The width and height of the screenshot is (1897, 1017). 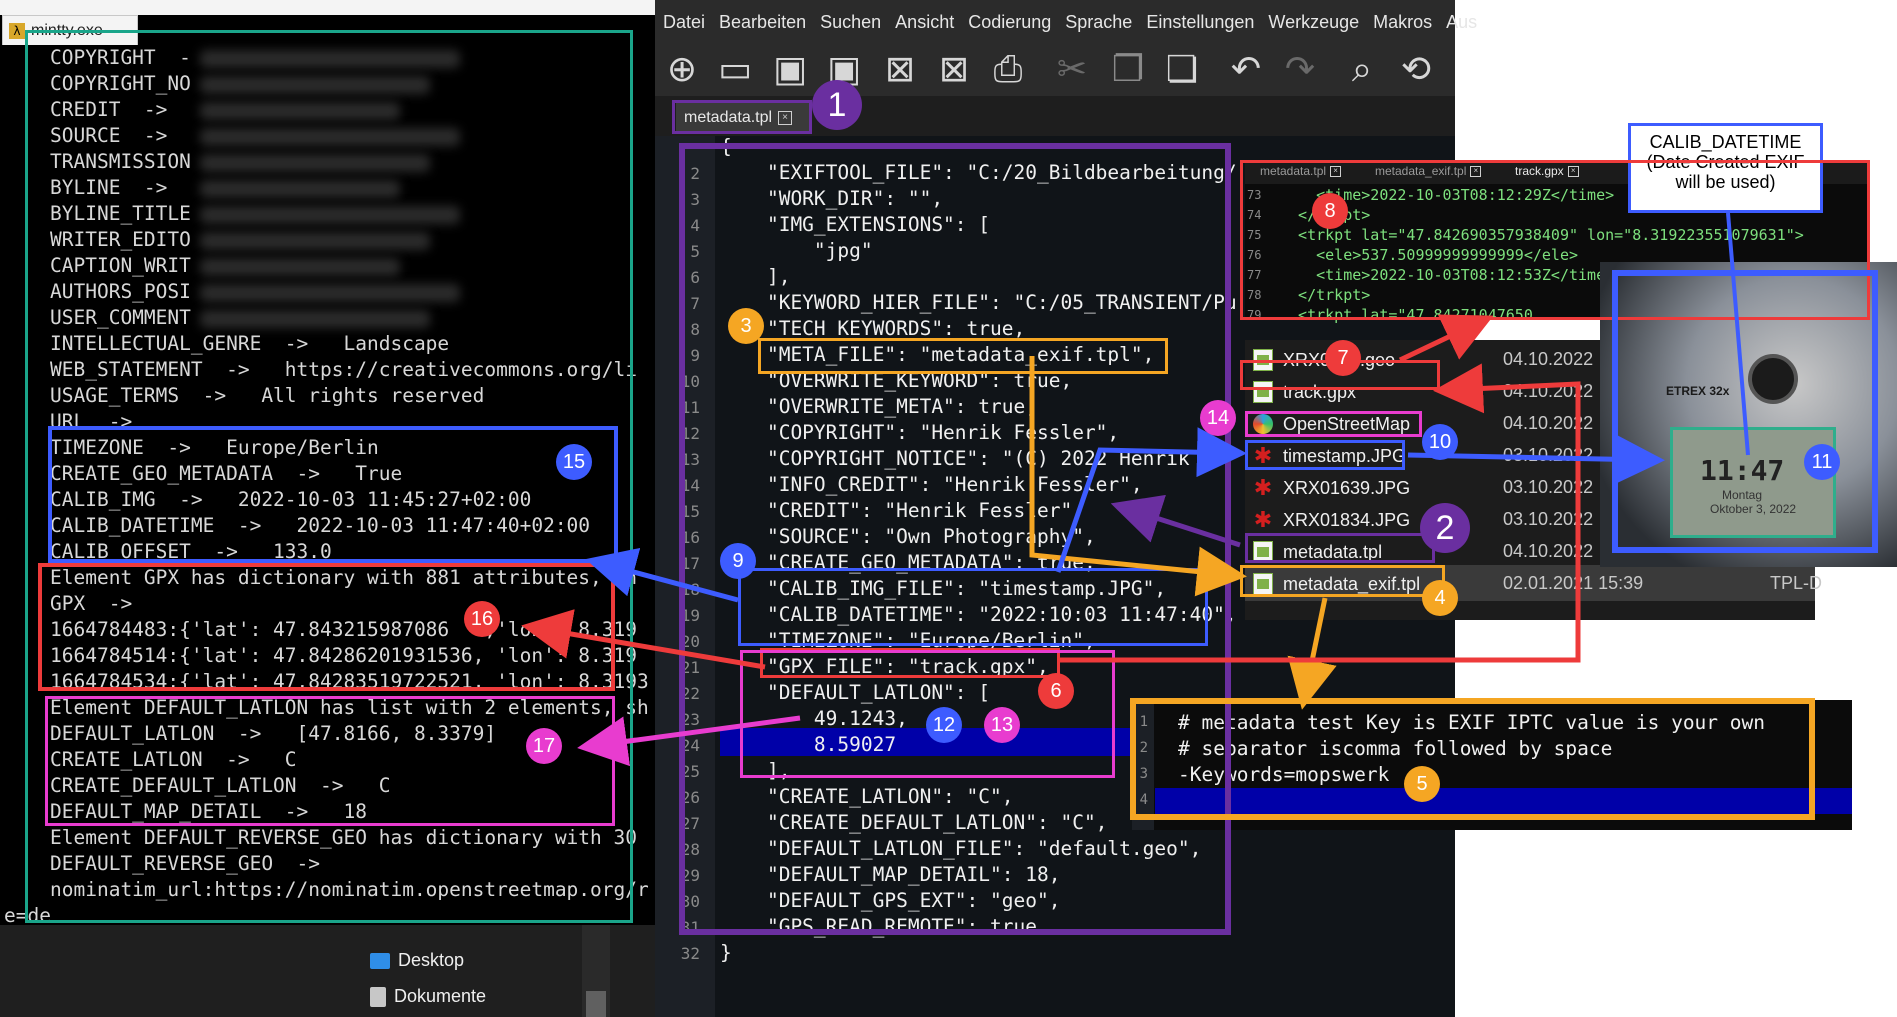 What do you see at coordinates (1461, 22) in the screenshot?
I see `menu-ausfuehren: Aus` at bounding box center [1461, 22].